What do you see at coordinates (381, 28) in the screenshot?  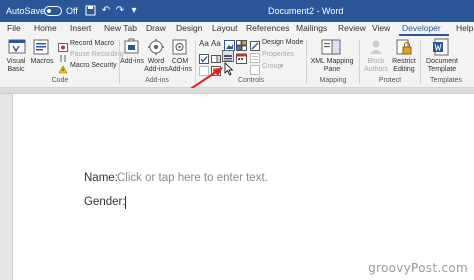 I see `tab-view: View` at bounding box center [381, 28].